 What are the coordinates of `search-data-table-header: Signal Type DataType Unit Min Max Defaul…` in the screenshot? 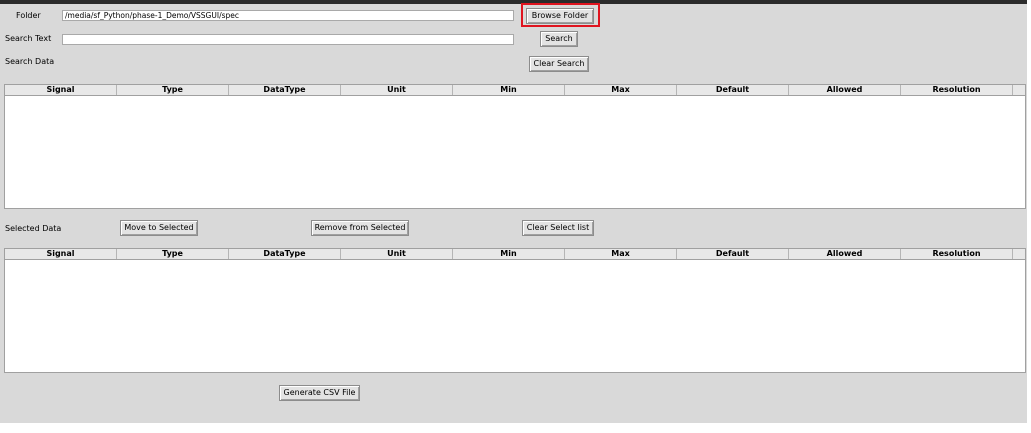 It's located at (515, 90).